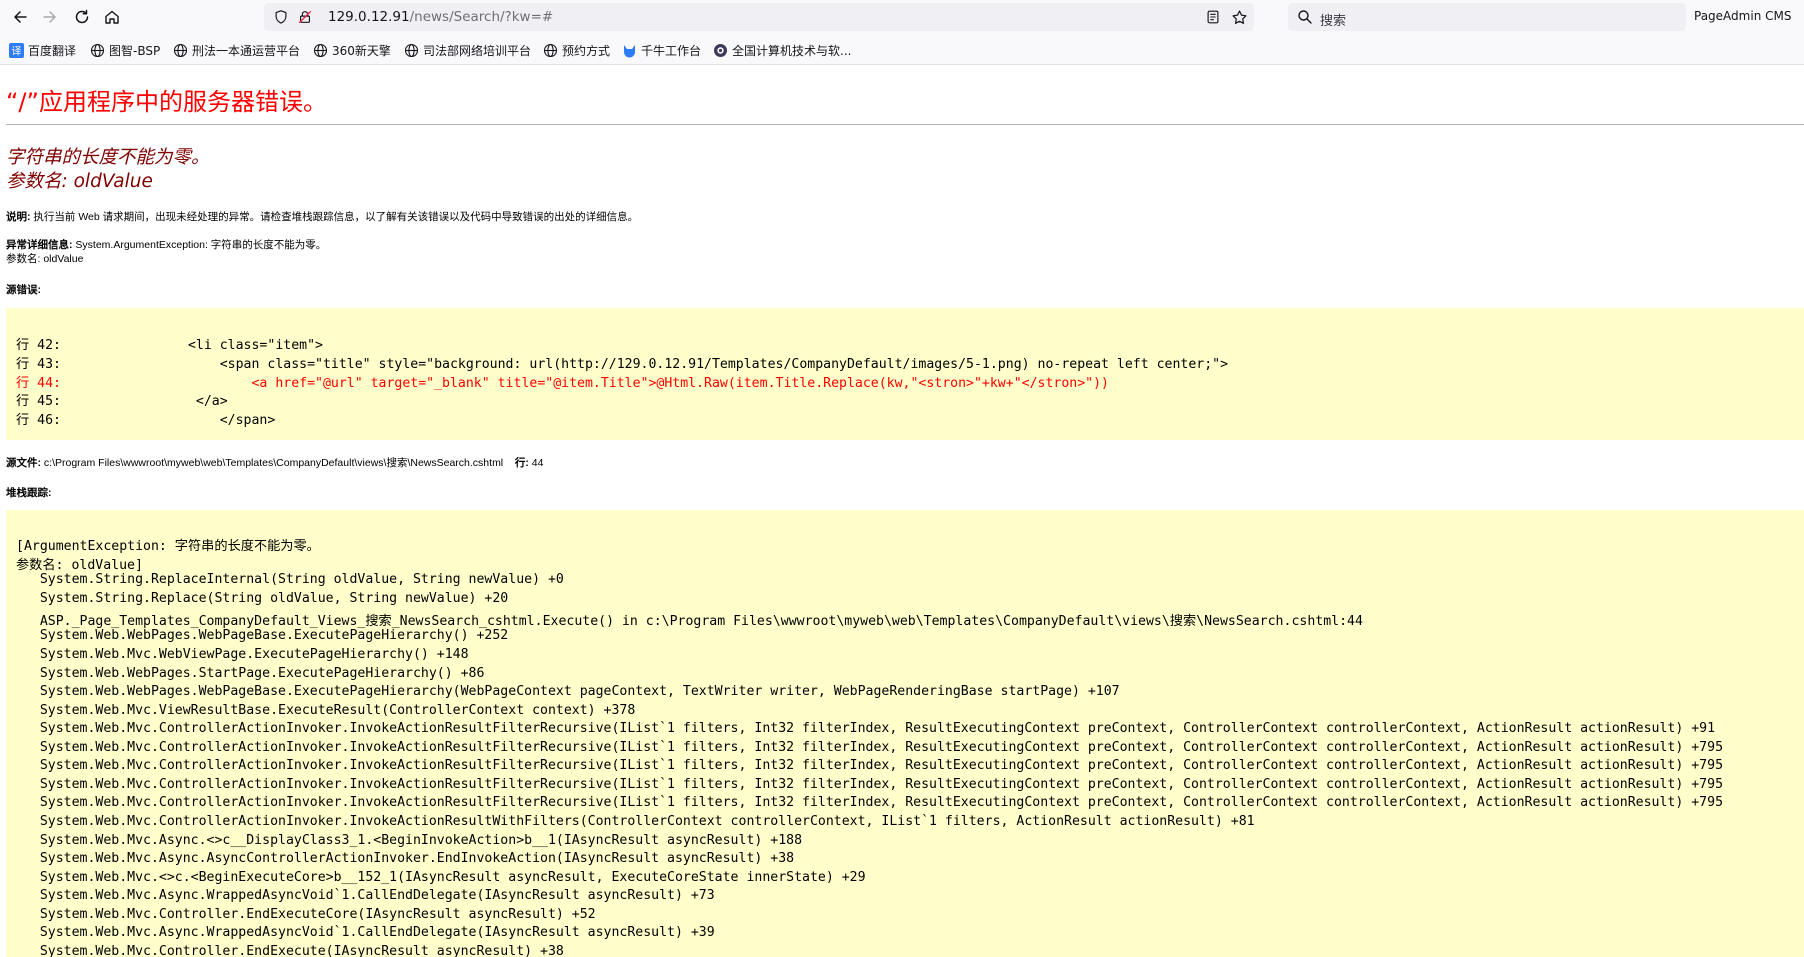 The height and width of the screenshot is (957, 1804). What do you see at coordinates (369, 17) in the screenshot?
I see `url-host: 129.0.12.91` at bounding box center [369, 17].